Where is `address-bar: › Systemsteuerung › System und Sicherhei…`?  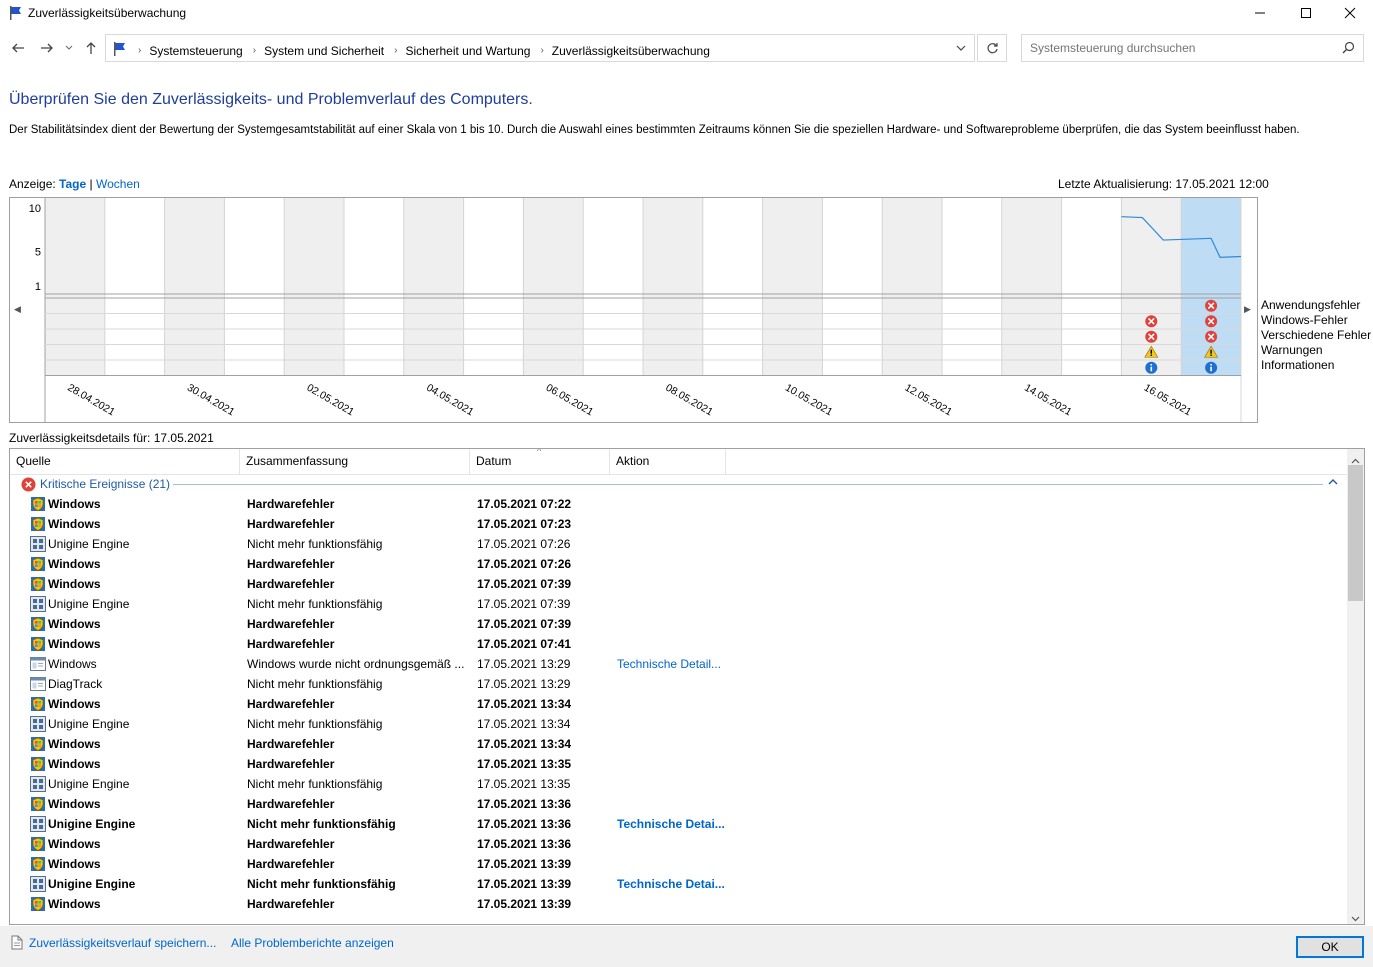
address-bar: › Systemsteuerung › System und Sicherhei… is located at coordinates (540, 48).